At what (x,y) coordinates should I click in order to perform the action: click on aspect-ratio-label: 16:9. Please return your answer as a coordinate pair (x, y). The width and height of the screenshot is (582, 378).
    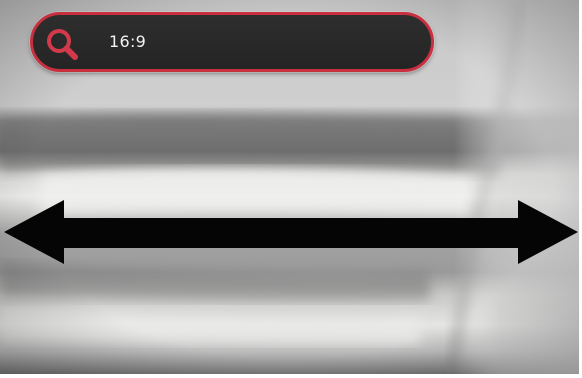
    Looking at the image, I should click on (128, 41).